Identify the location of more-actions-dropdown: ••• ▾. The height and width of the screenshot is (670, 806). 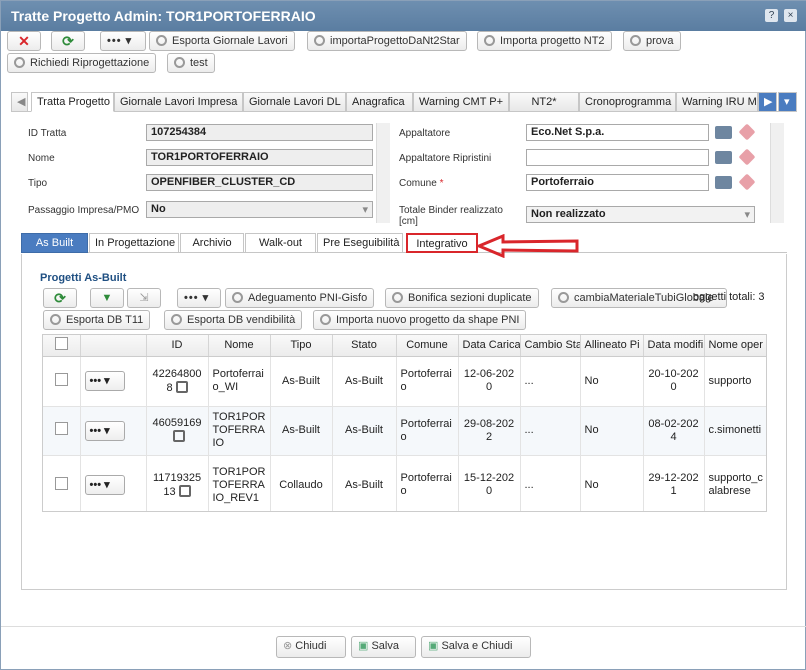
(123, 41).